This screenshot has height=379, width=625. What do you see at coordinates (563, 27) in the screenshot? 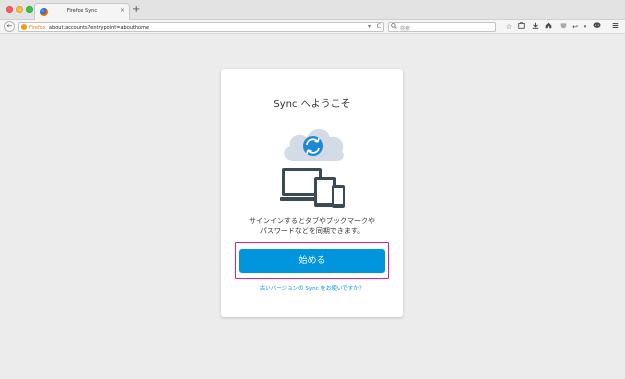
I see `pocket-icon` at bounding box center [563, 27].